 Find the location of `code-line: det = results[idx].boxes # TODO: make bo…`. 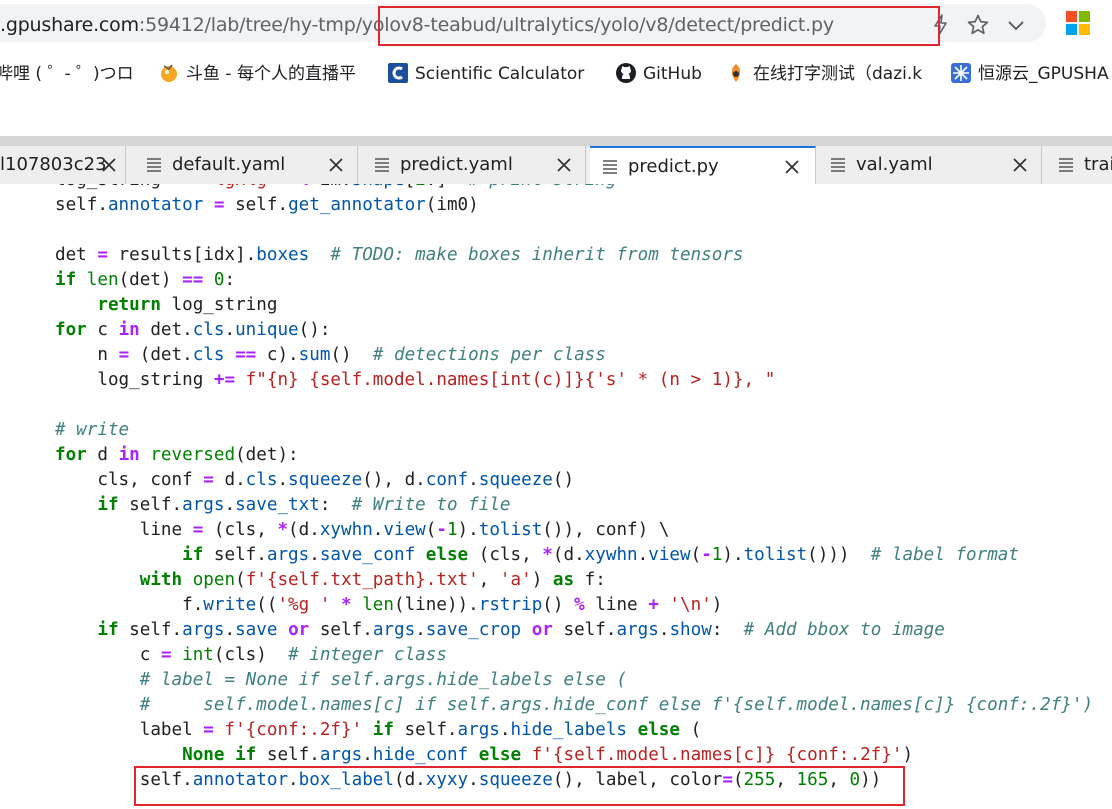

code-line: det = results[idx].boxes # TODO: make bo… is located at coordinates (399, 255).